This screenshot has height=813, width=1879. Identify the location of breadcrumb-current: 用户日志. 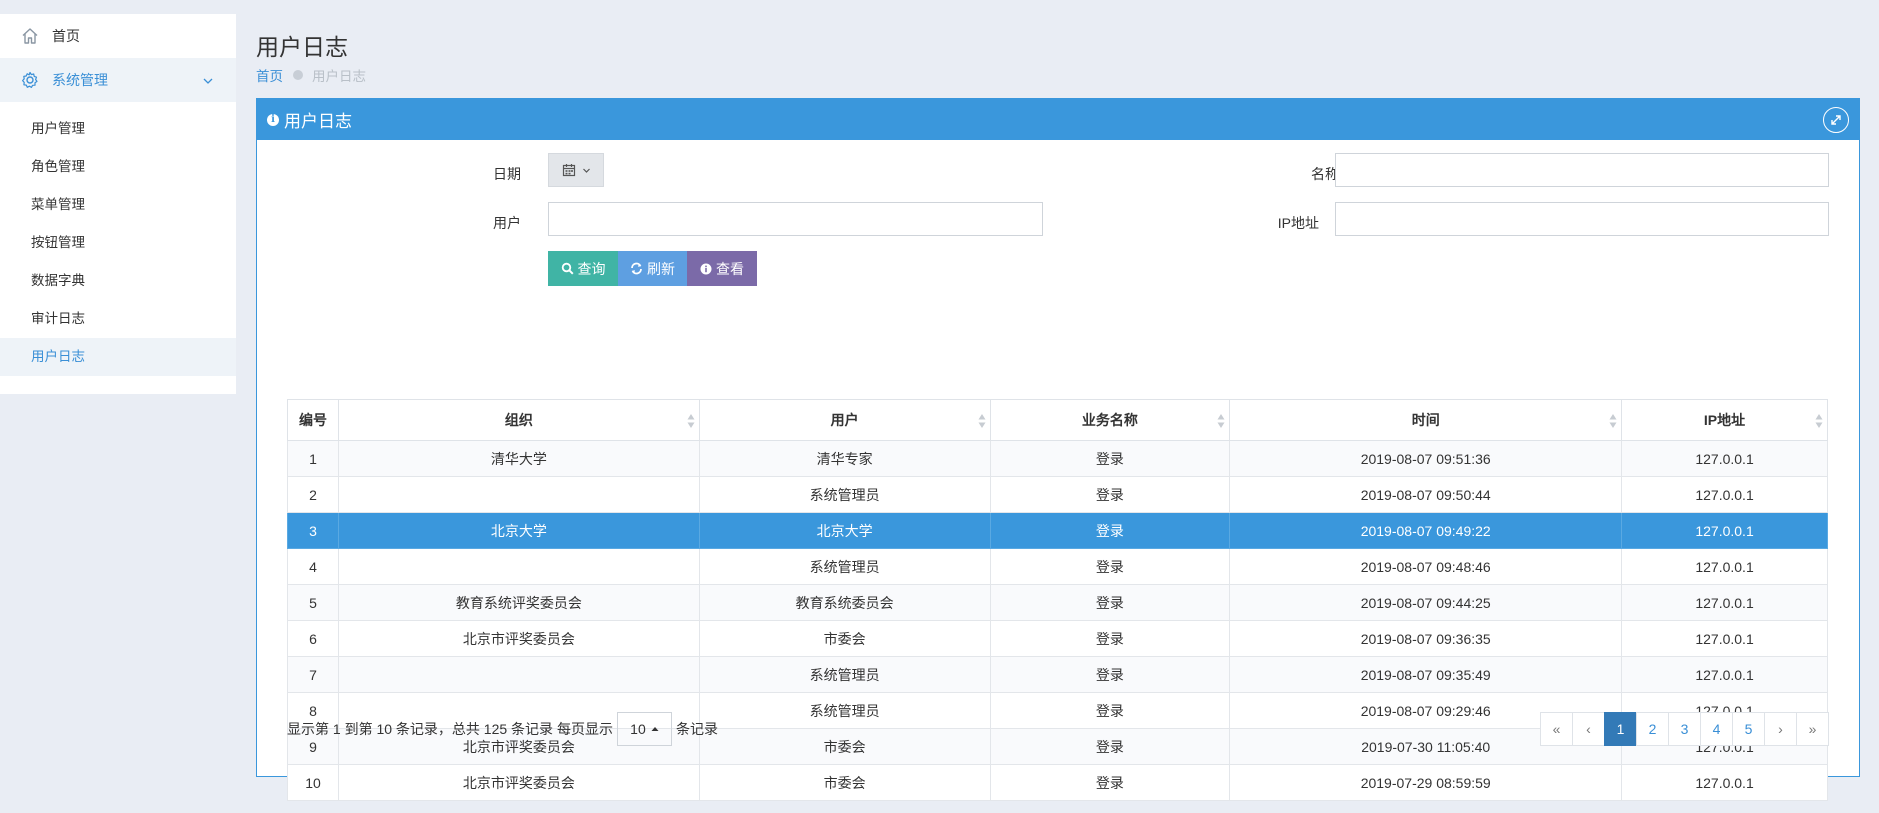
(339, 76).